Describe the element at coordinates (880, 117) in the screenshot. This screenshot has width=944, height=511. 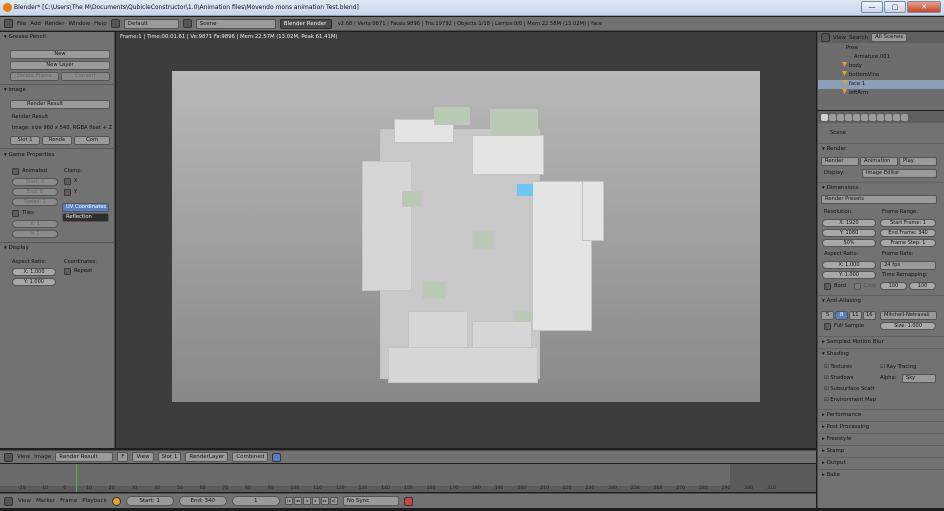
I see `material-tab-icon` at that location.